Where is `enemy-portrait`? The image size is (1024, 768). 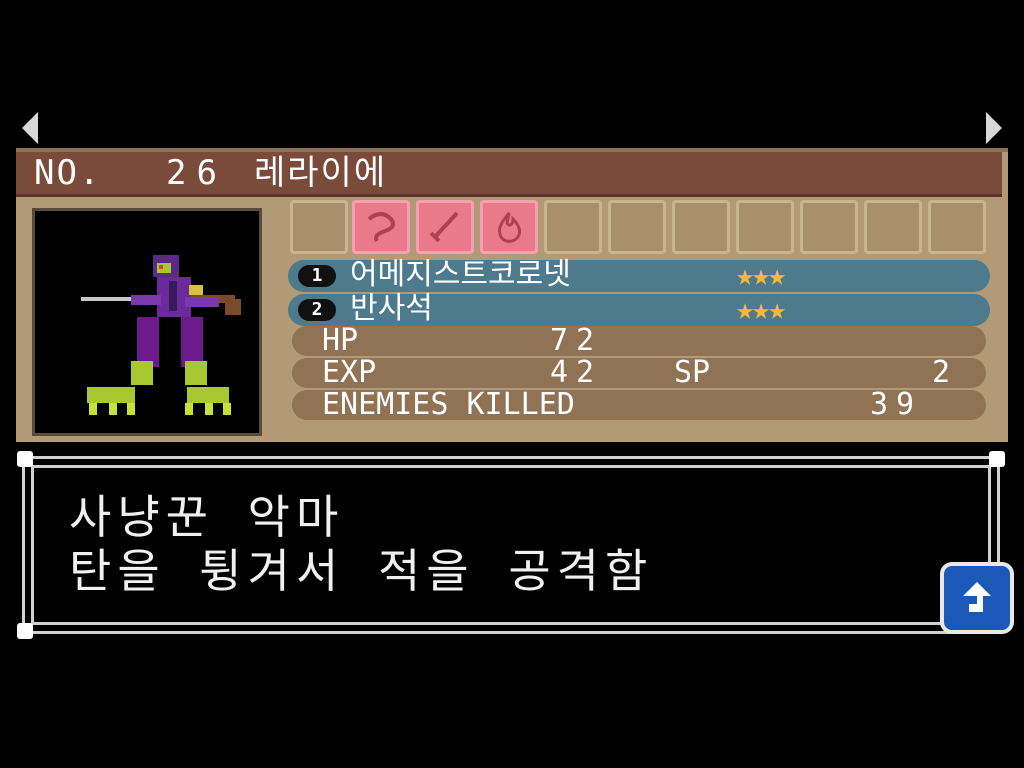 enemy-portrait is located at coordinates (147, 322).